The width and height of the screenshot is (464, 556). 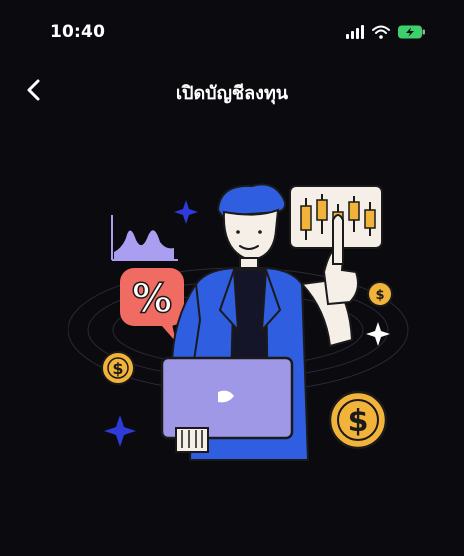 I want to click on wifi-icon, so click(x=381, y=32).